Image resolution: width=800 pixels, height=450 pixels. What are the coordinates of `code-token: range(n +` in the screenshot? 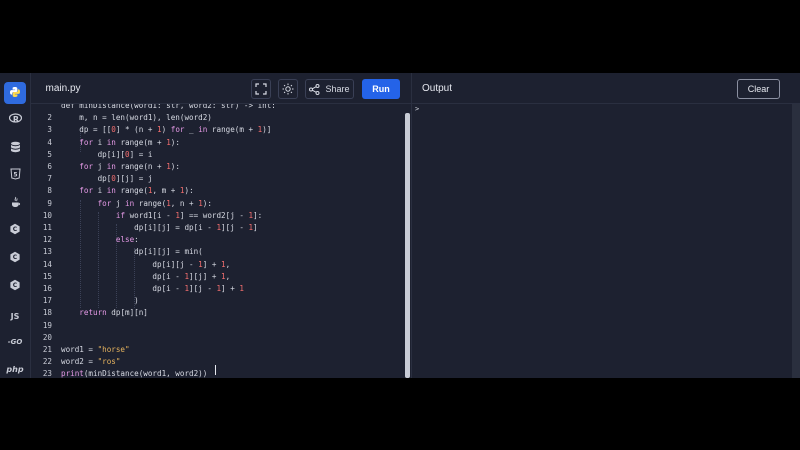 It's located at (141, 166).